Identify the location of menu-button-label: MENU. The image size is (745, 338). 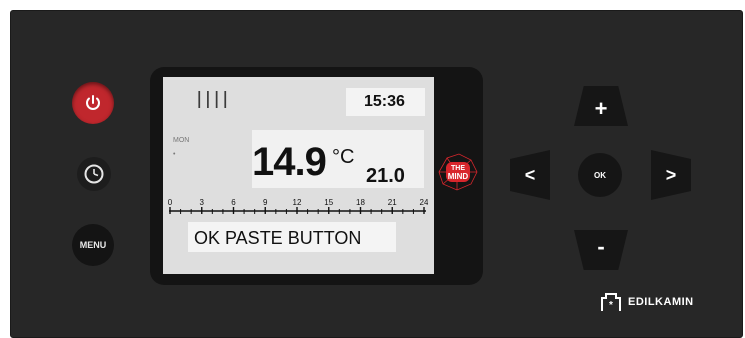
(93, 245).